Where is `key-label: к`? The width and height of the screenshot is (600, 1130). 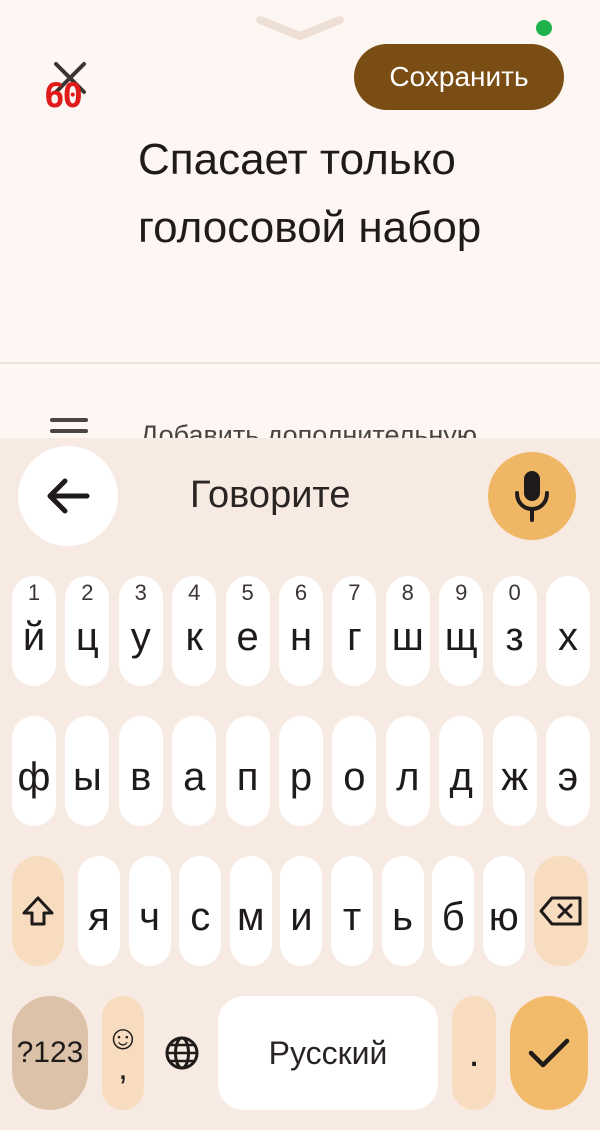 key-label: к is located at coordinates (194, 636).